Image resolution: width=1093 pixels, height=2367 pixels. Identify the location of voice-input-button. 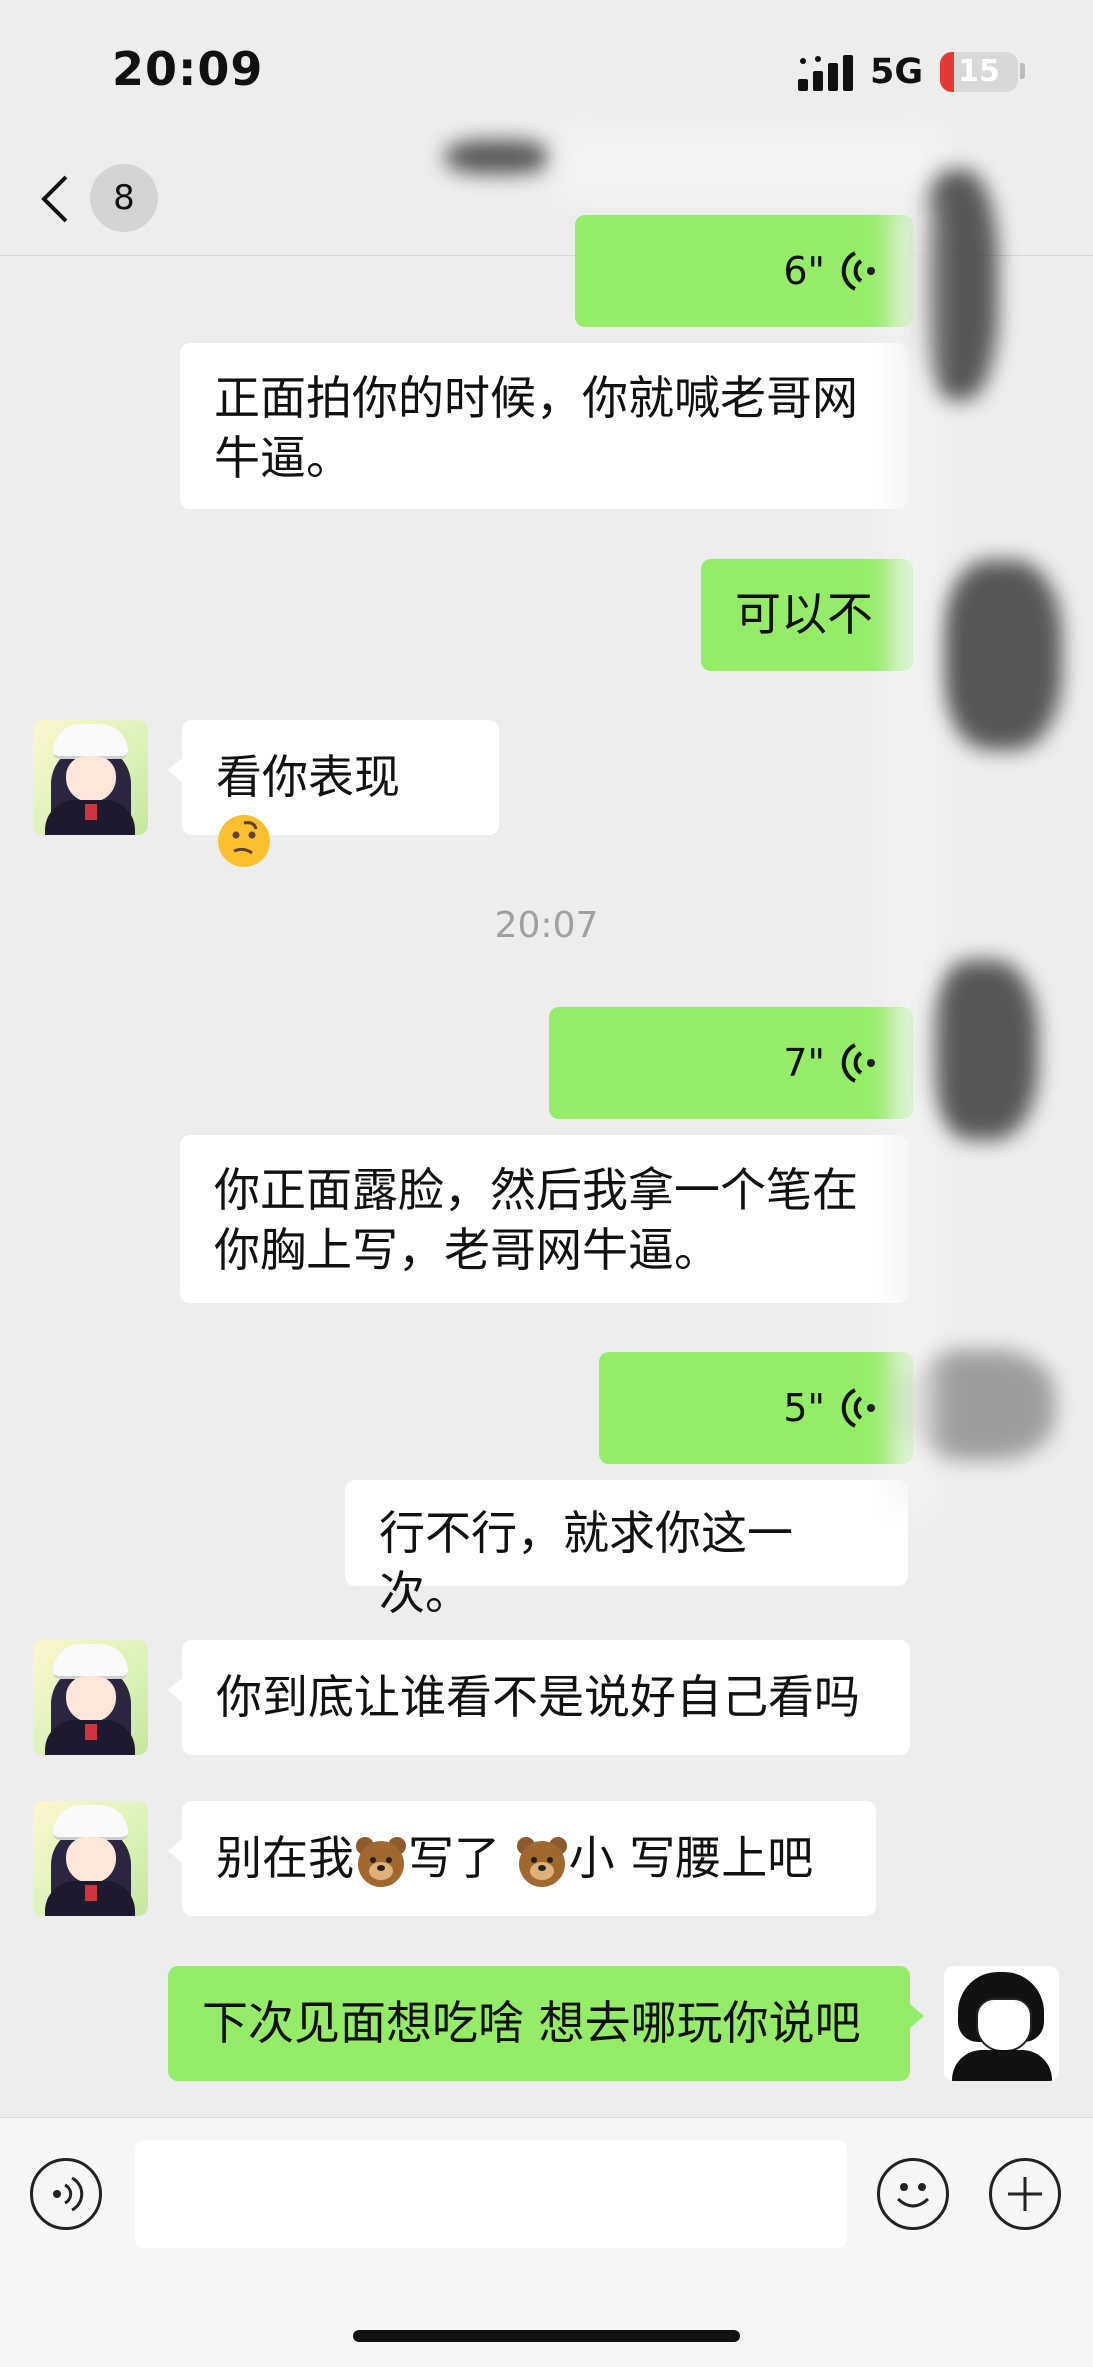
(66, 2194).